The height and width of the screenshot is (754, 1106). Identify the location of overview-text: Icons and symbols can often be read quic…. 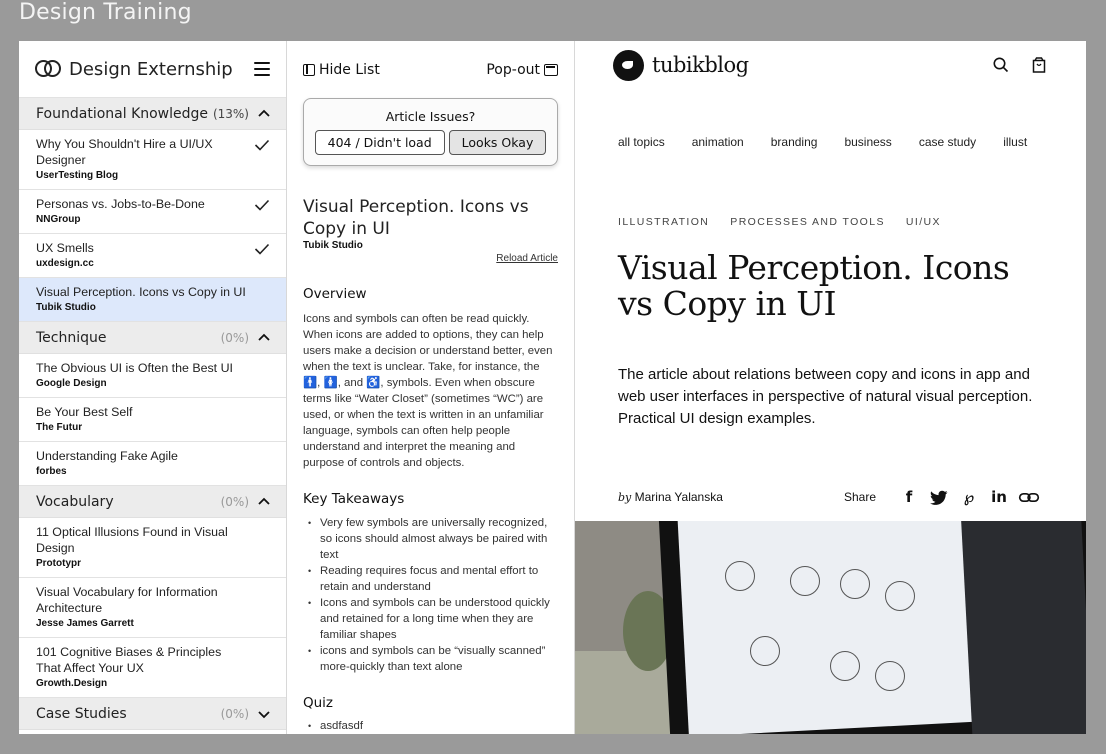
(428, 391).